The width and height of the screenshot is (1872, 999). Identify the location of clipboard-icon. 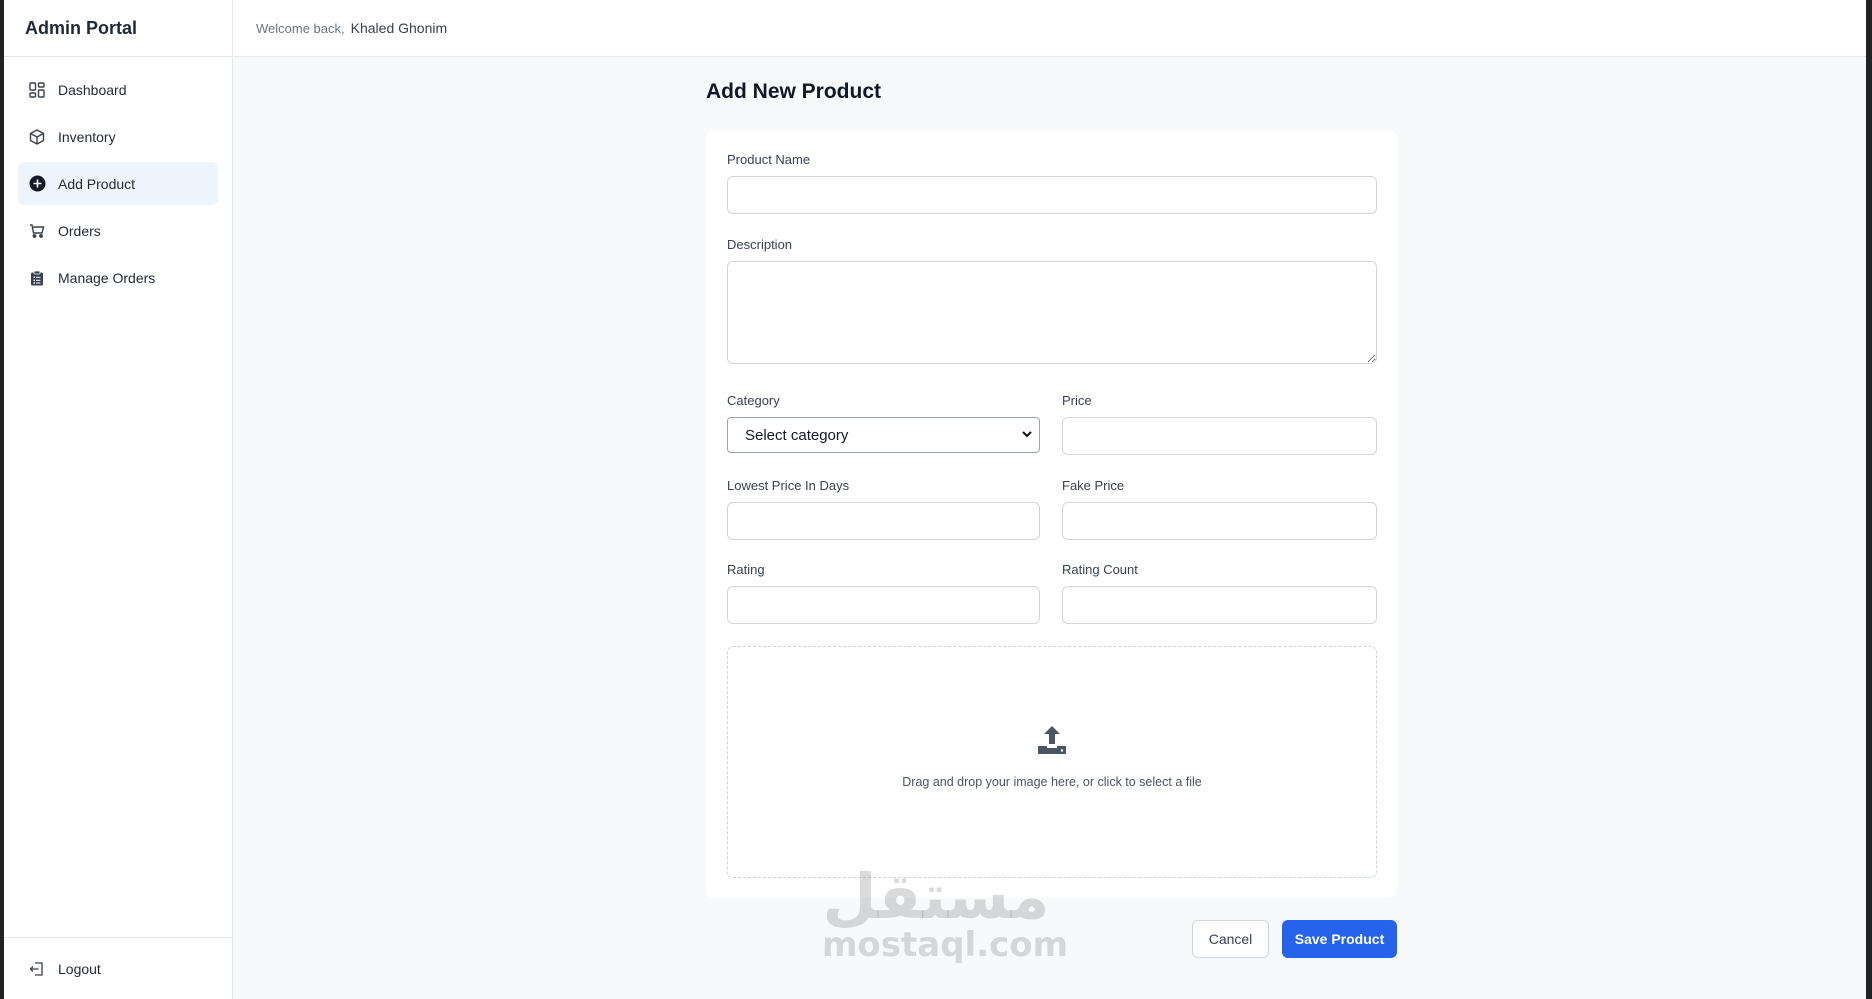
(37, 278).